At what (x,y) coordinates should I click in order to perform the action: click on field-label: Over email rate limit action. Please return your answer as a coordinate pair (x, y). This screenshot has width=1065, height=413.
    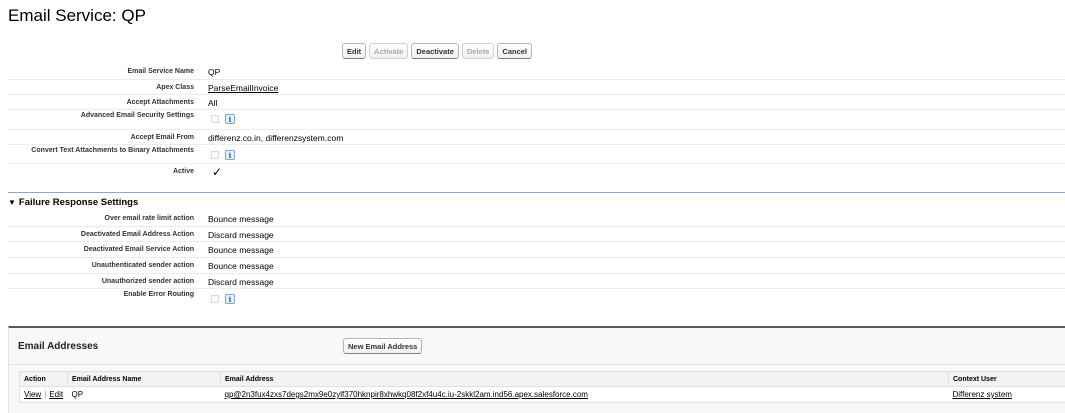
    Looking at the image, I should click on (149, 218).